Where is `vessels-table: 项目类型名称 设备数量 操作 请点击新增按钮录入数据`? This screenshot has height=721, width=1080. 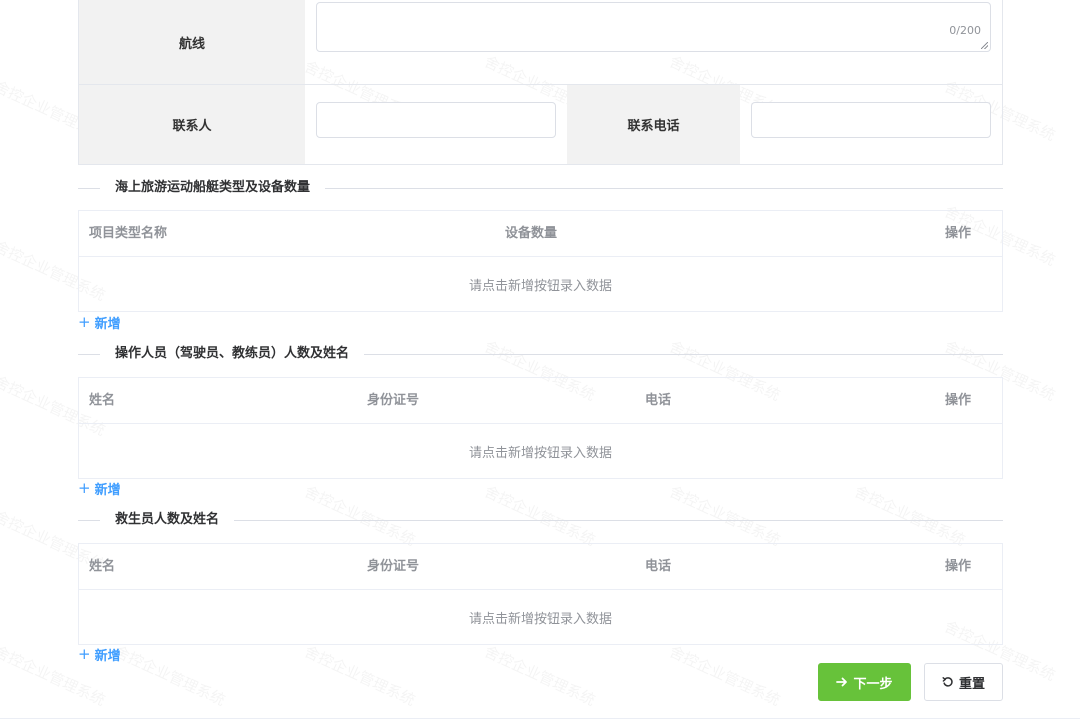 vessels-table: 项目类型名称 设备数量 操作 请点击新增按钮录入数据 is located at coordinates (540, 261).